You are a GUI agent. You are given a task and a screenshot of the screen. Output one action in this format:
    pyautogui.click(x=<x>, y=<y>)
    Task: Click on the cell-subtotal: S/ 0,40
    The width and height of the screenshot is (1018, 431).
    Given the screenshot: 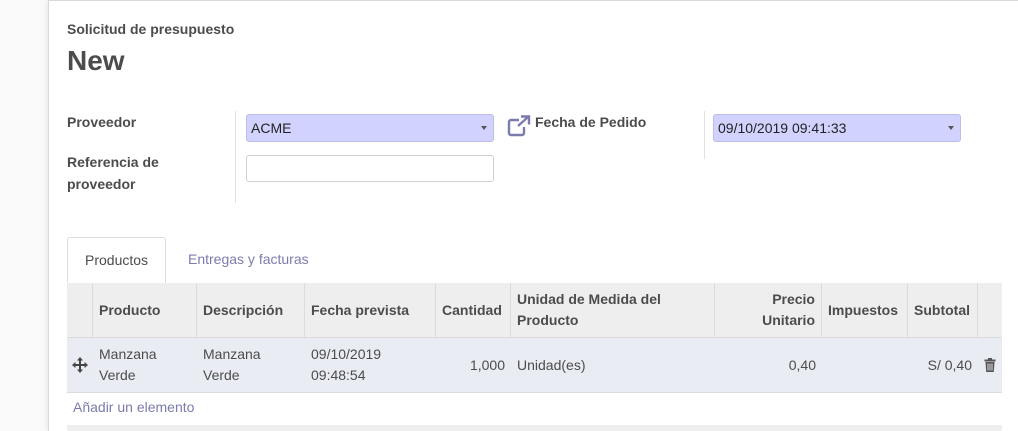 What is the action you would take?
    pyautogui.click(x=949, y=364)
    